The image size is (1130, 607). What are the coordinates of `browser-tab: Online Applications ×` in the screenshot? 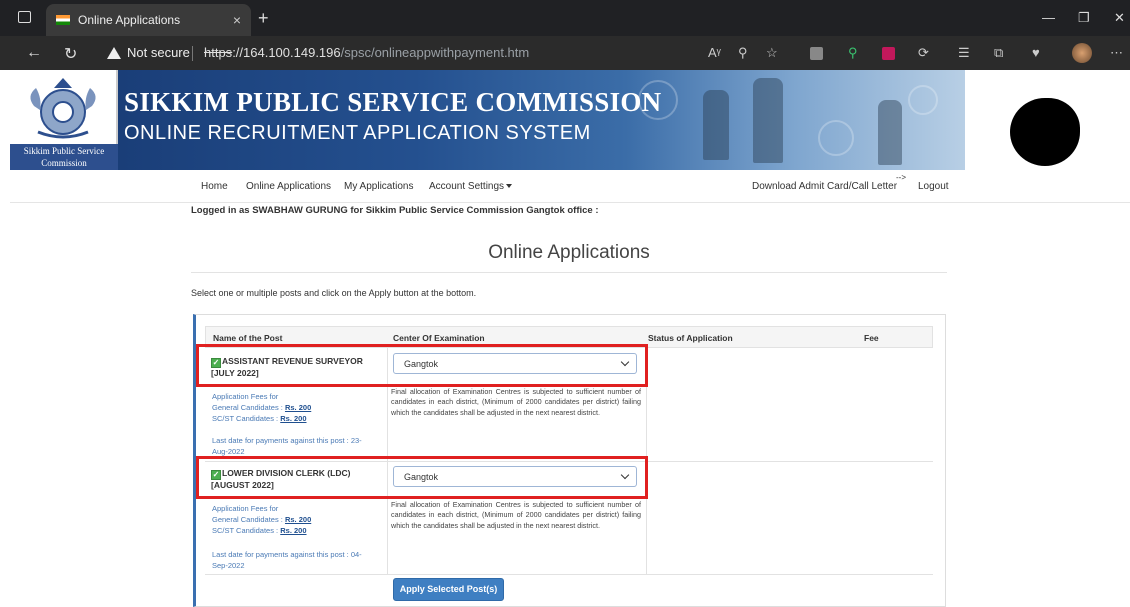 It's located at (148, 20).